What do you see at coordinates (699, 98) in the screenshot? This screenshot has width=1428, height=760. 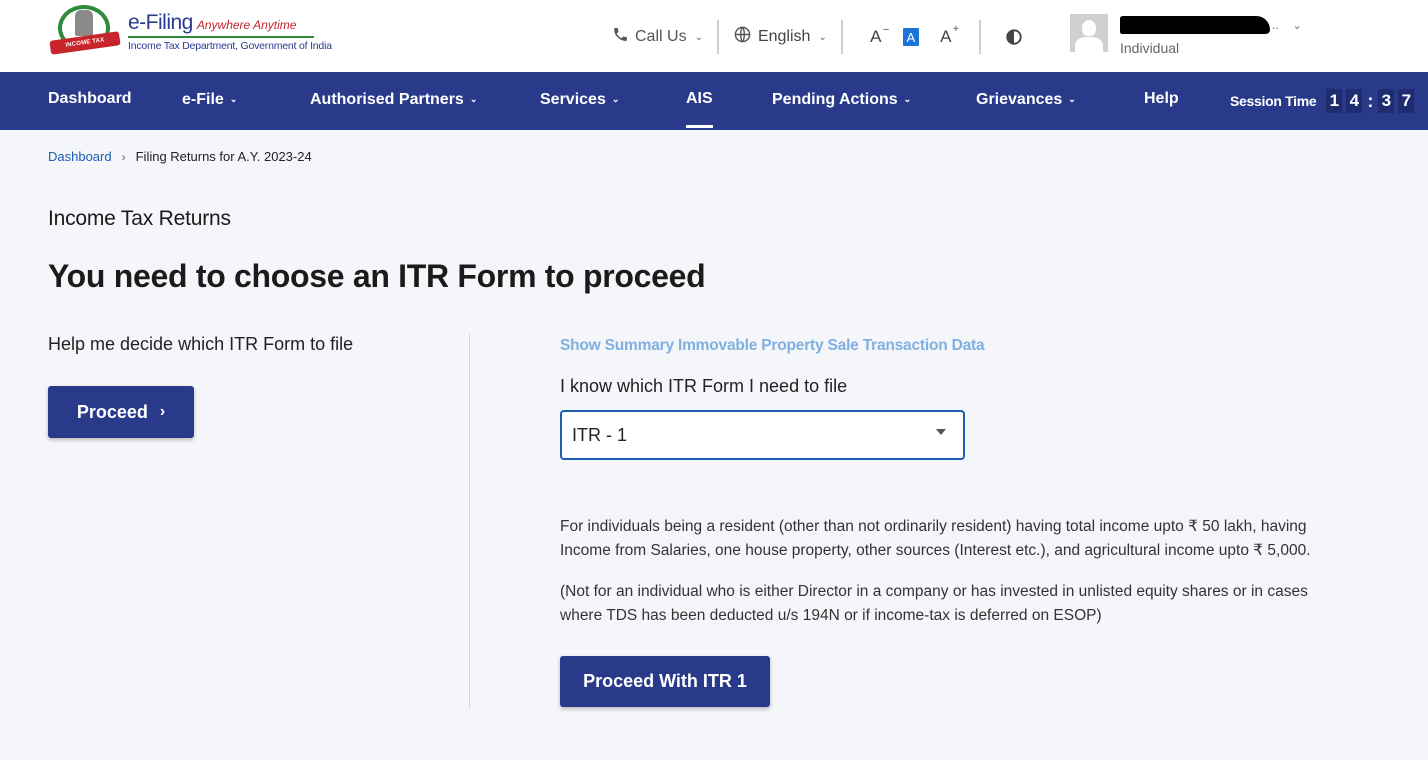 I see `nav-label: AIS` at bounding box center [699, 98].